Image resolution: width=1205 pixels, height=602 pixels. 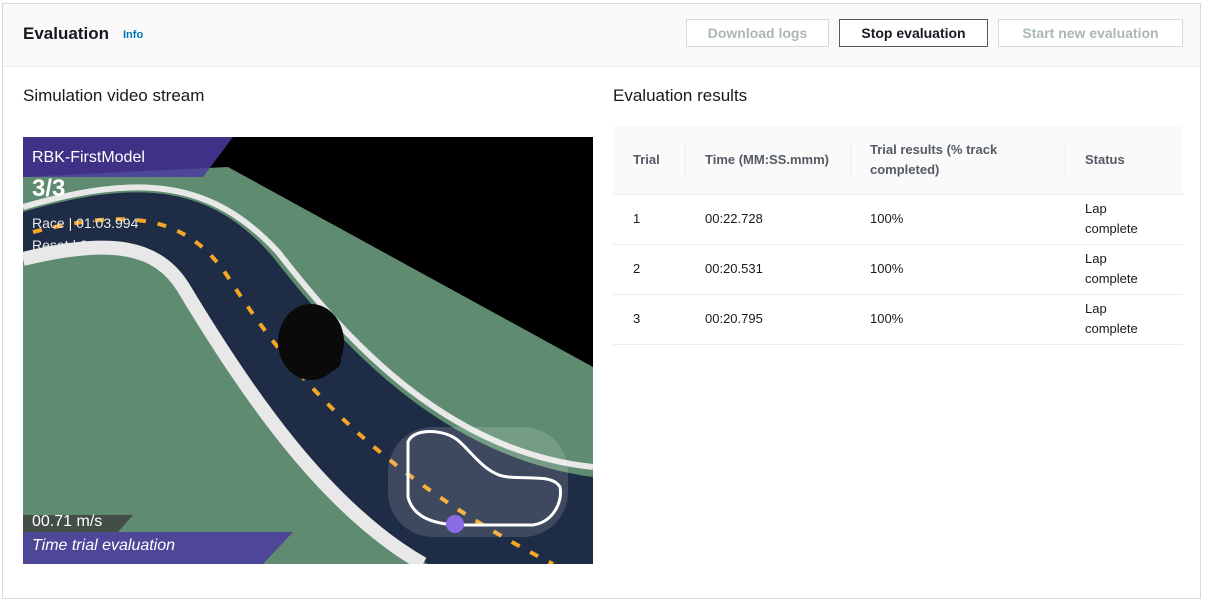 What do you see at coordinates (60, 245) in the screenshot?
I see `reset-count-label: Reset | 0` at bounding box center [60, 245].